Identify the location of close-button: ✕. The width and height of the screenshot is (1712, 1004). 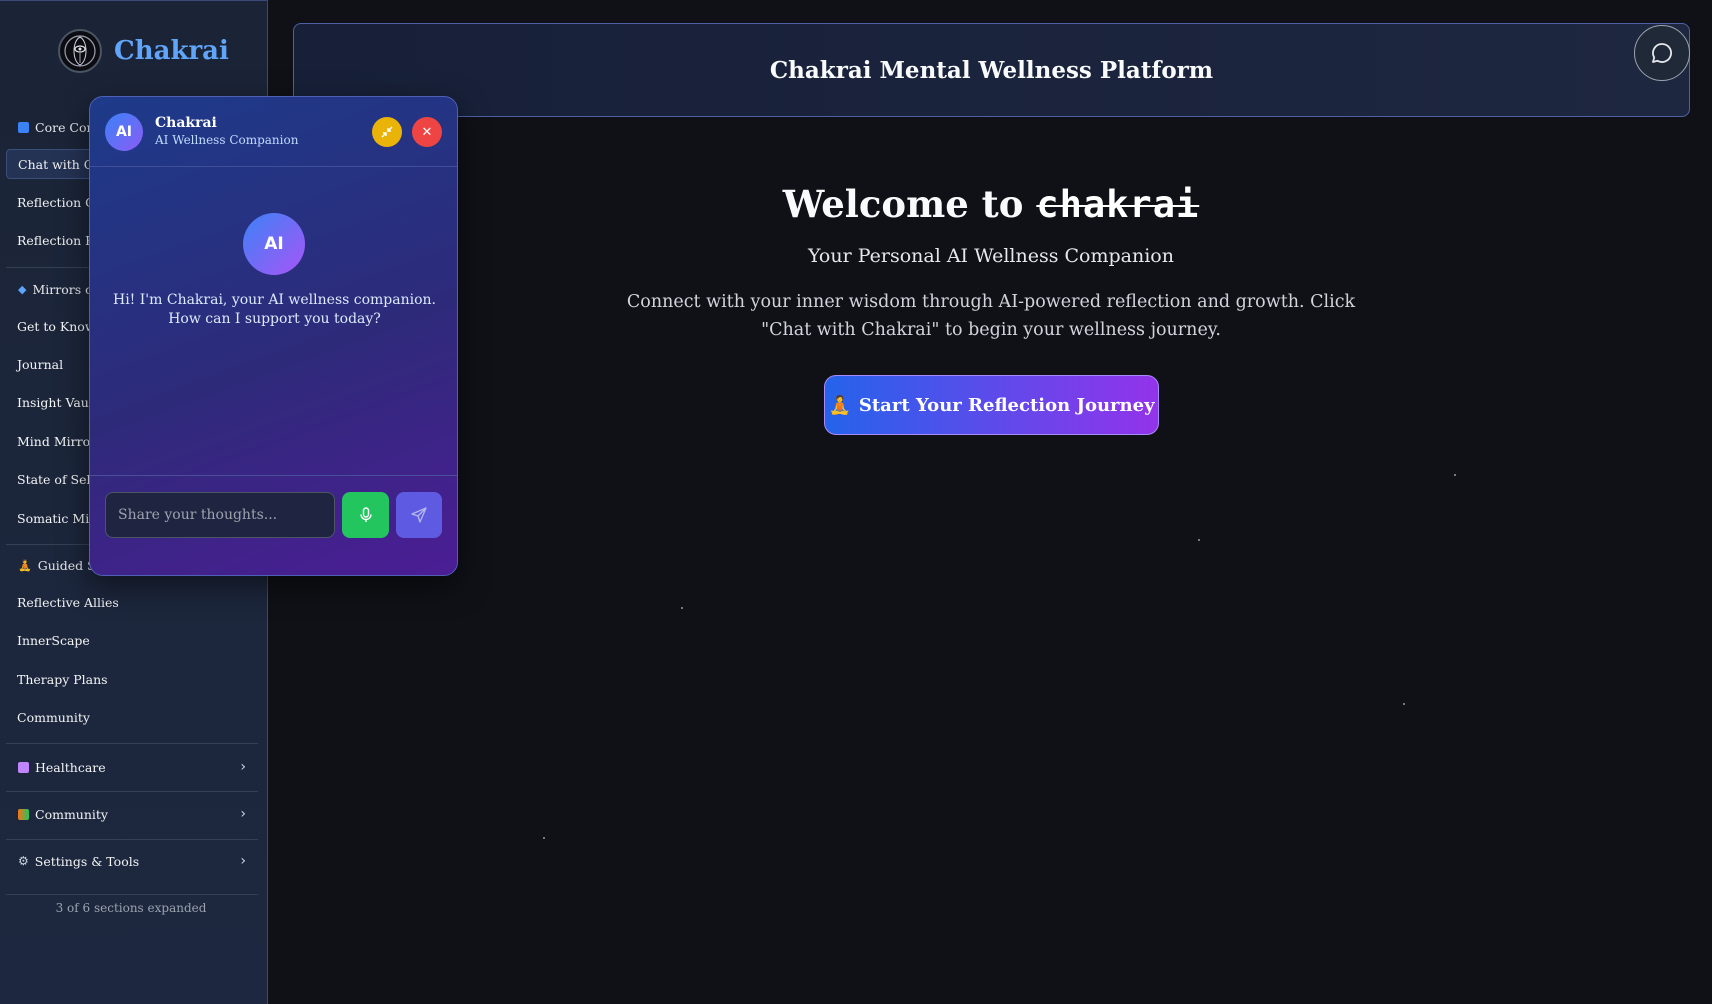
(427, 132).